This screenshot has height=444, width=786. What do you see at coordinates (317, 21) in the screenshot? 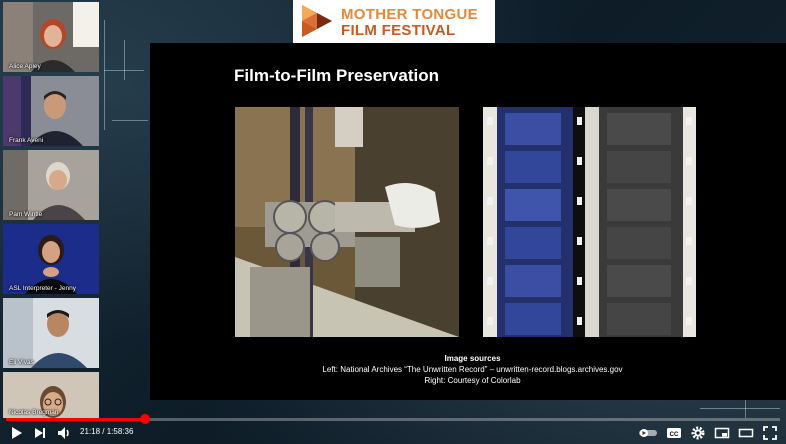
I see `festival-logo-mark-icon` at bounding box center [317, 21].